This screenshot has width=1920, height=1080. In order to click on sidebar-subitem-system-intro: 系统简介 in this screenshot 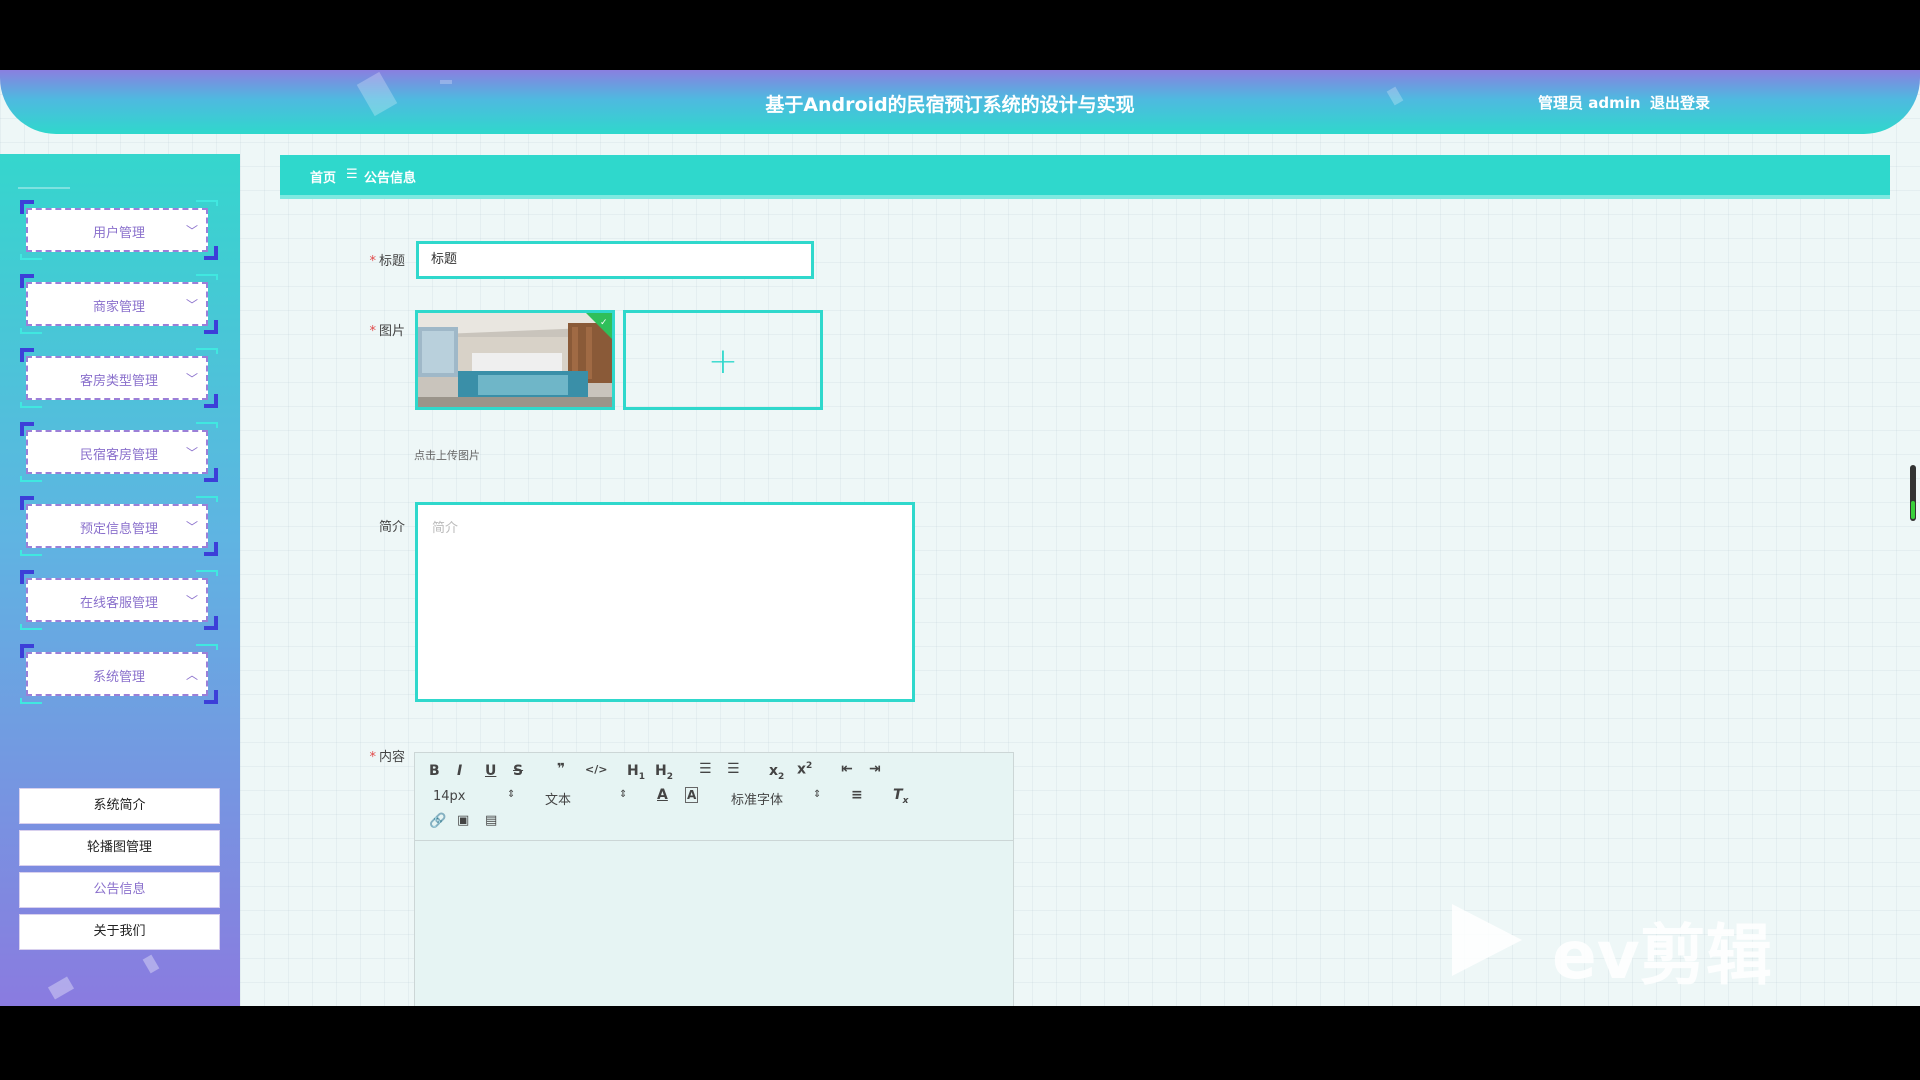, I will do `click(119, 806)`.